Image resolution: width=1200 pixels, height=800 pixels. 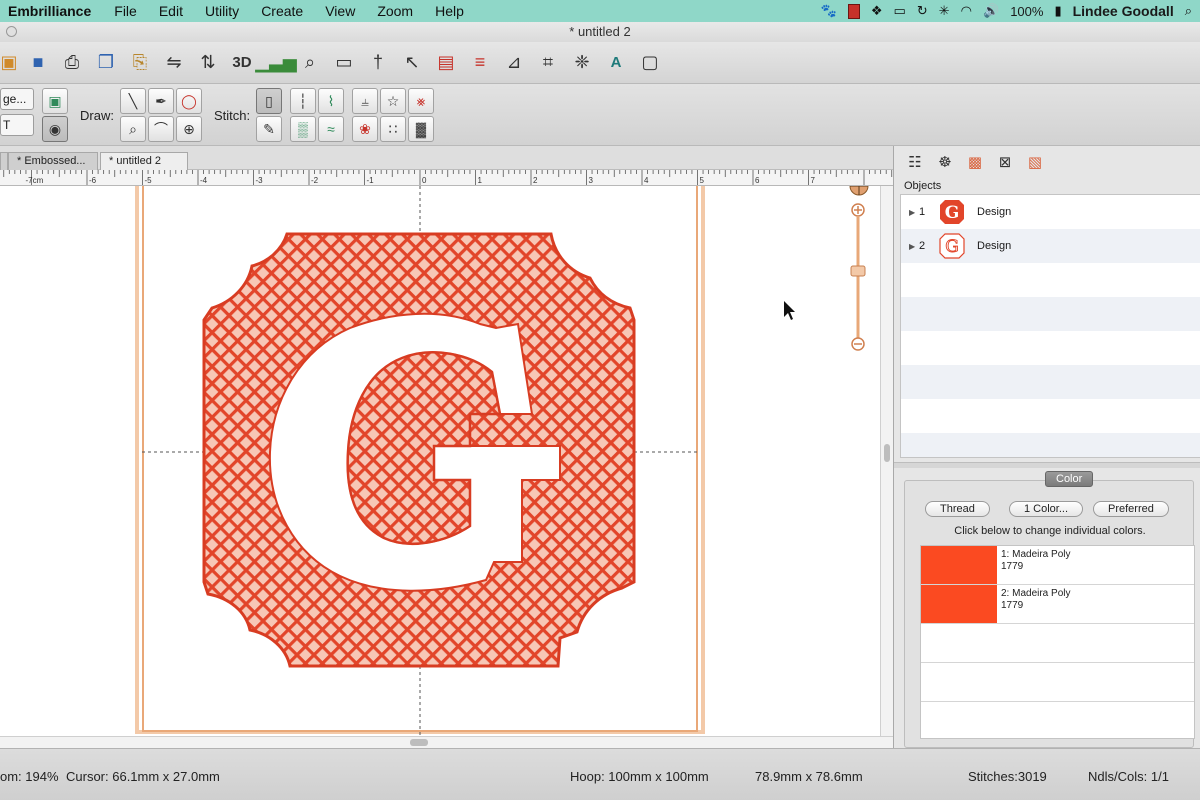 I want to click on stitch-satin-button: ⌇, so click(x=331, y=101).